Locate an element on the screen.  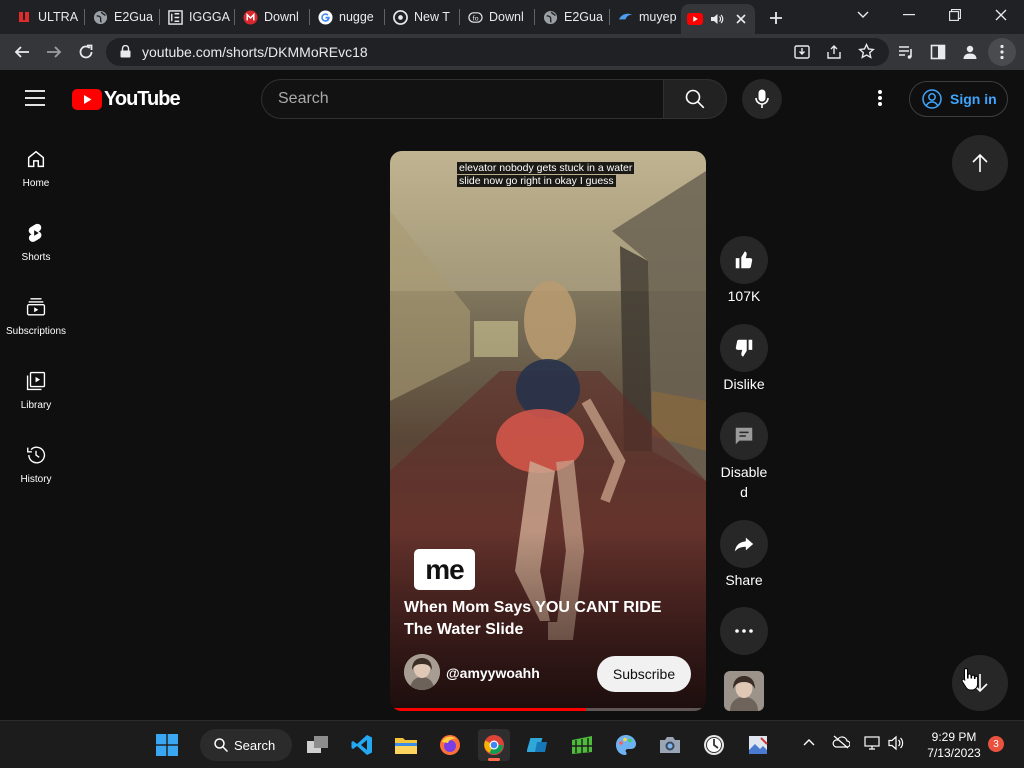
vscode-icon is located at coordinates (362, 745).